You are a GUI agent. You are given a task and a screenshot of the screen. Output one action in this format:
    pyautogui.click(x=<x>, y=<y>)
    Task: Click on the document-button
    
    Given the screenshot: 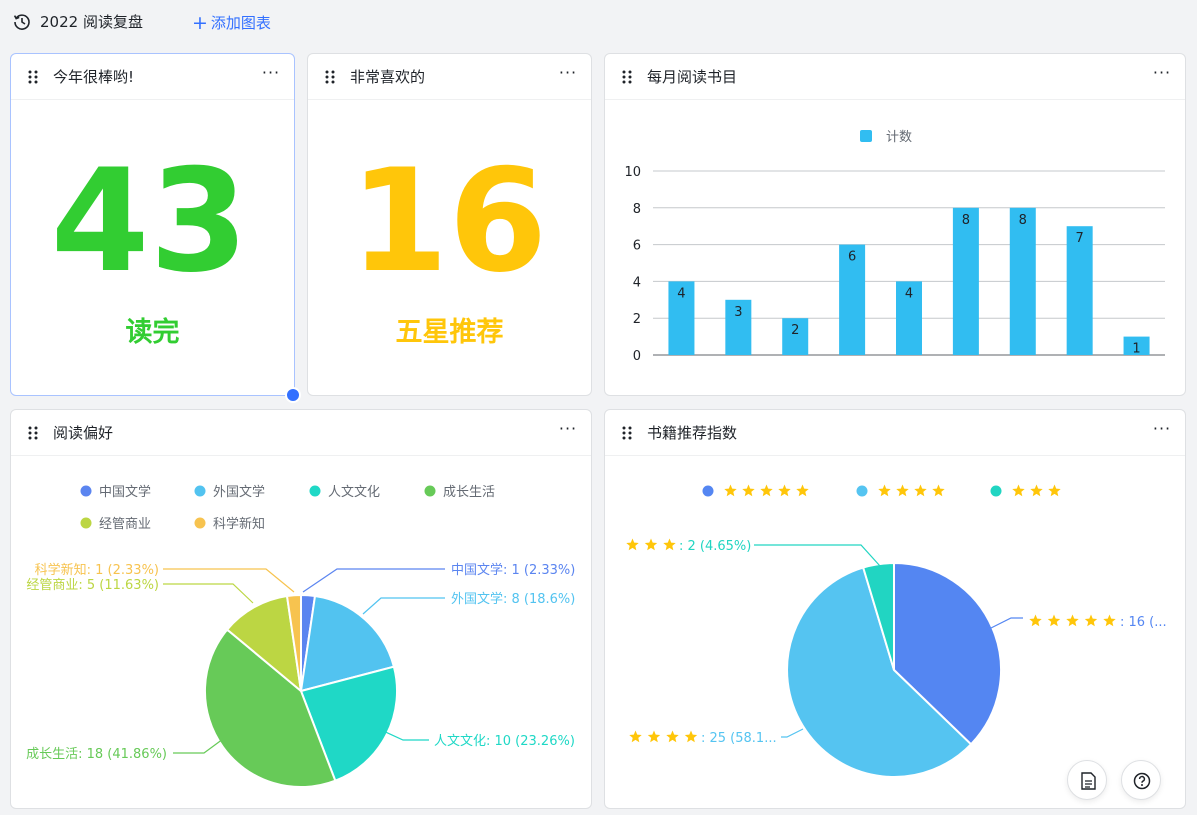 What is the action you would take?
    pyautogui.click(x=1087, y=780)
    